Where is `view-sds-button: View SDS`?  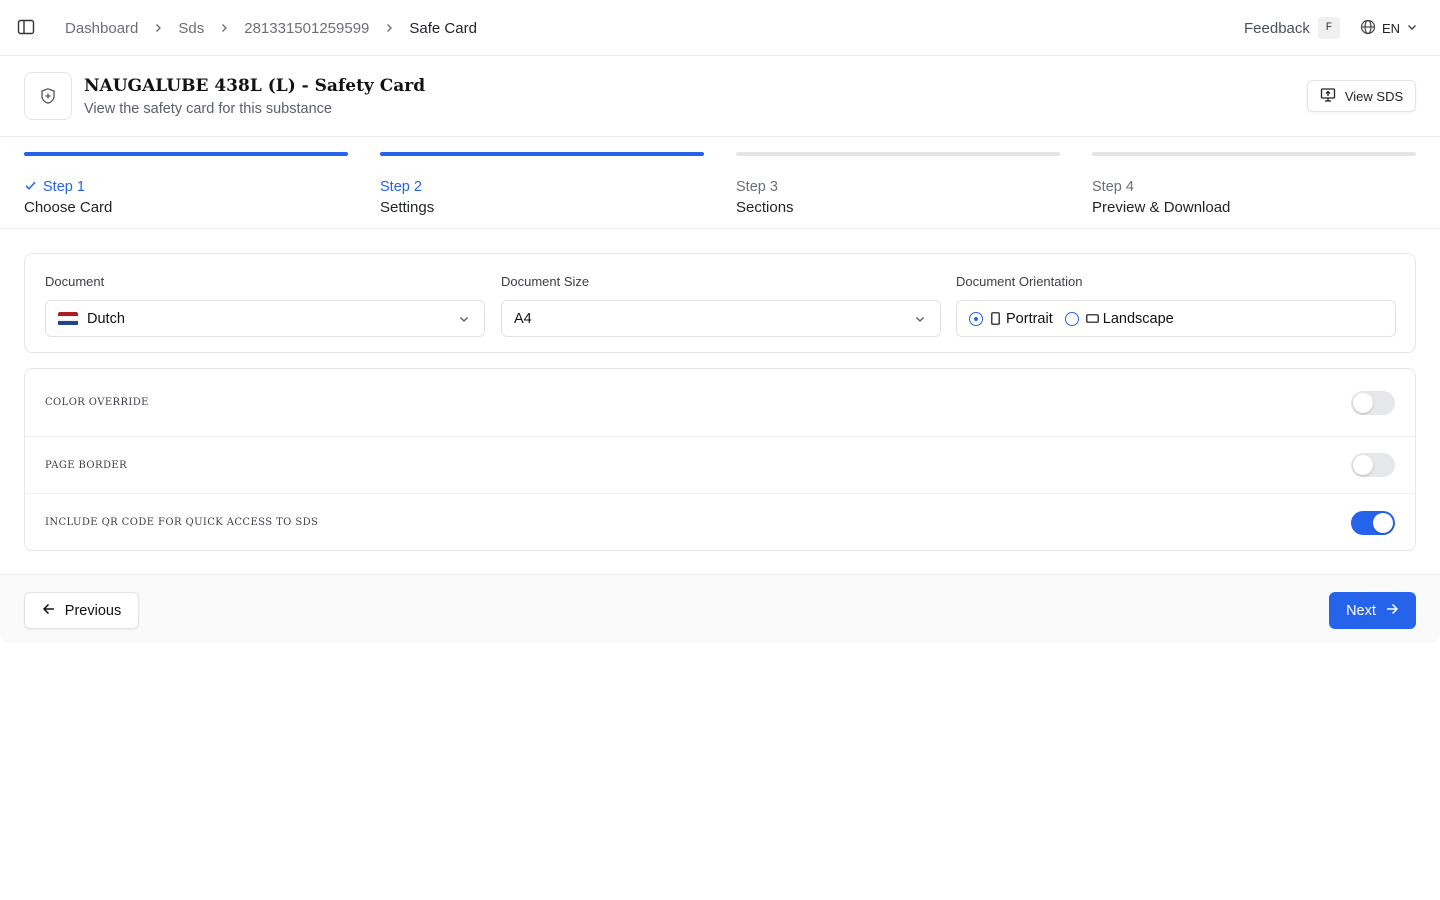
view-sds-button: View SDS is located at coordinates (1361, 96).